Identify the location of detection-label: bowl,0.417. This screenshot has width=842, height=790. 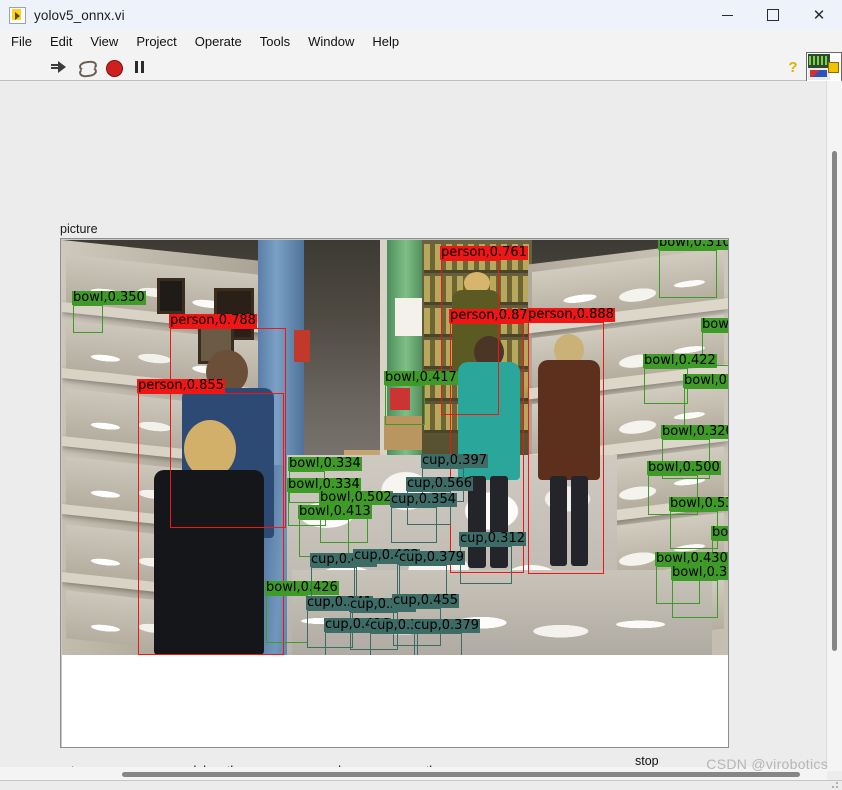
(421, 377).